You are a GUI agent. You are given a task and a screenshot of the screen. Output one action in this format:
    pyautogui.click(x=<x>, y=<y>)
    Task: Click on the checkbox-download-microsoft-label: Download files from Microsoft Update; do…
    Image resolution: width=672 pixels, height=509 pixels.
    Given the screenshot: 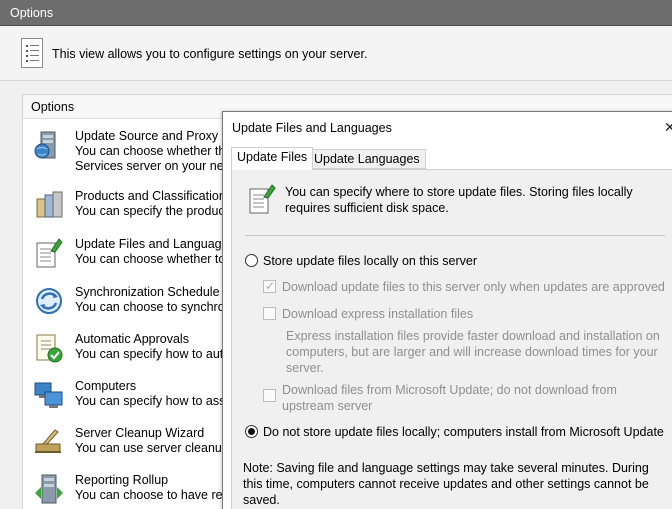 What is the action you would take?
    pyautogui.click(x=457, y=398)
    